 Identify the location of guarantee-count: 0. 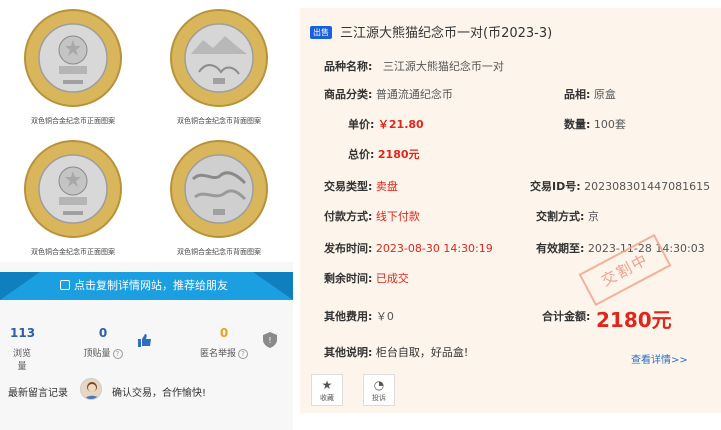
(224, 333).